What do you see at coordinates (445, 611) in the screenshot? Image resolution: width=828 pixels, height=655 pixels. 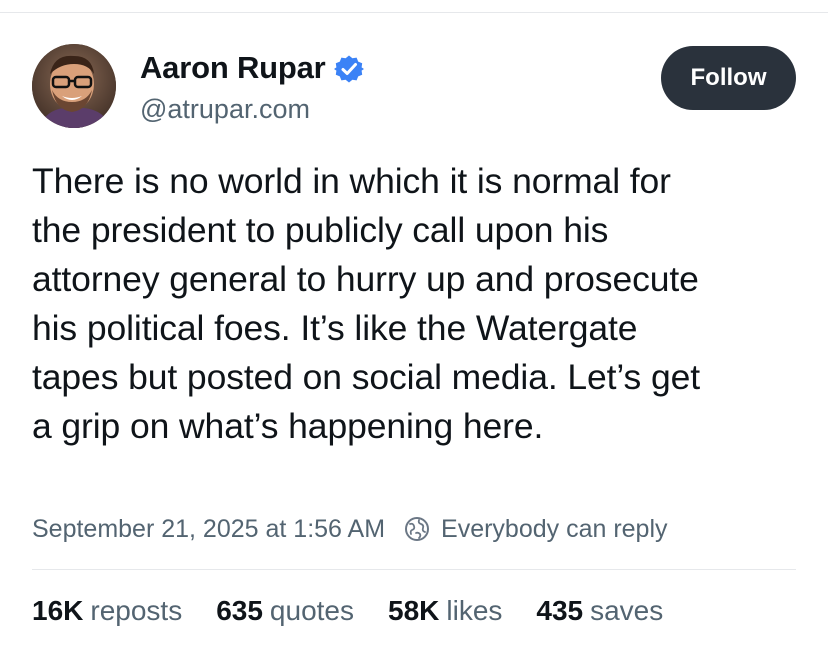 I see `likes-stat: 58K likes` at bounding box center [445, 611].